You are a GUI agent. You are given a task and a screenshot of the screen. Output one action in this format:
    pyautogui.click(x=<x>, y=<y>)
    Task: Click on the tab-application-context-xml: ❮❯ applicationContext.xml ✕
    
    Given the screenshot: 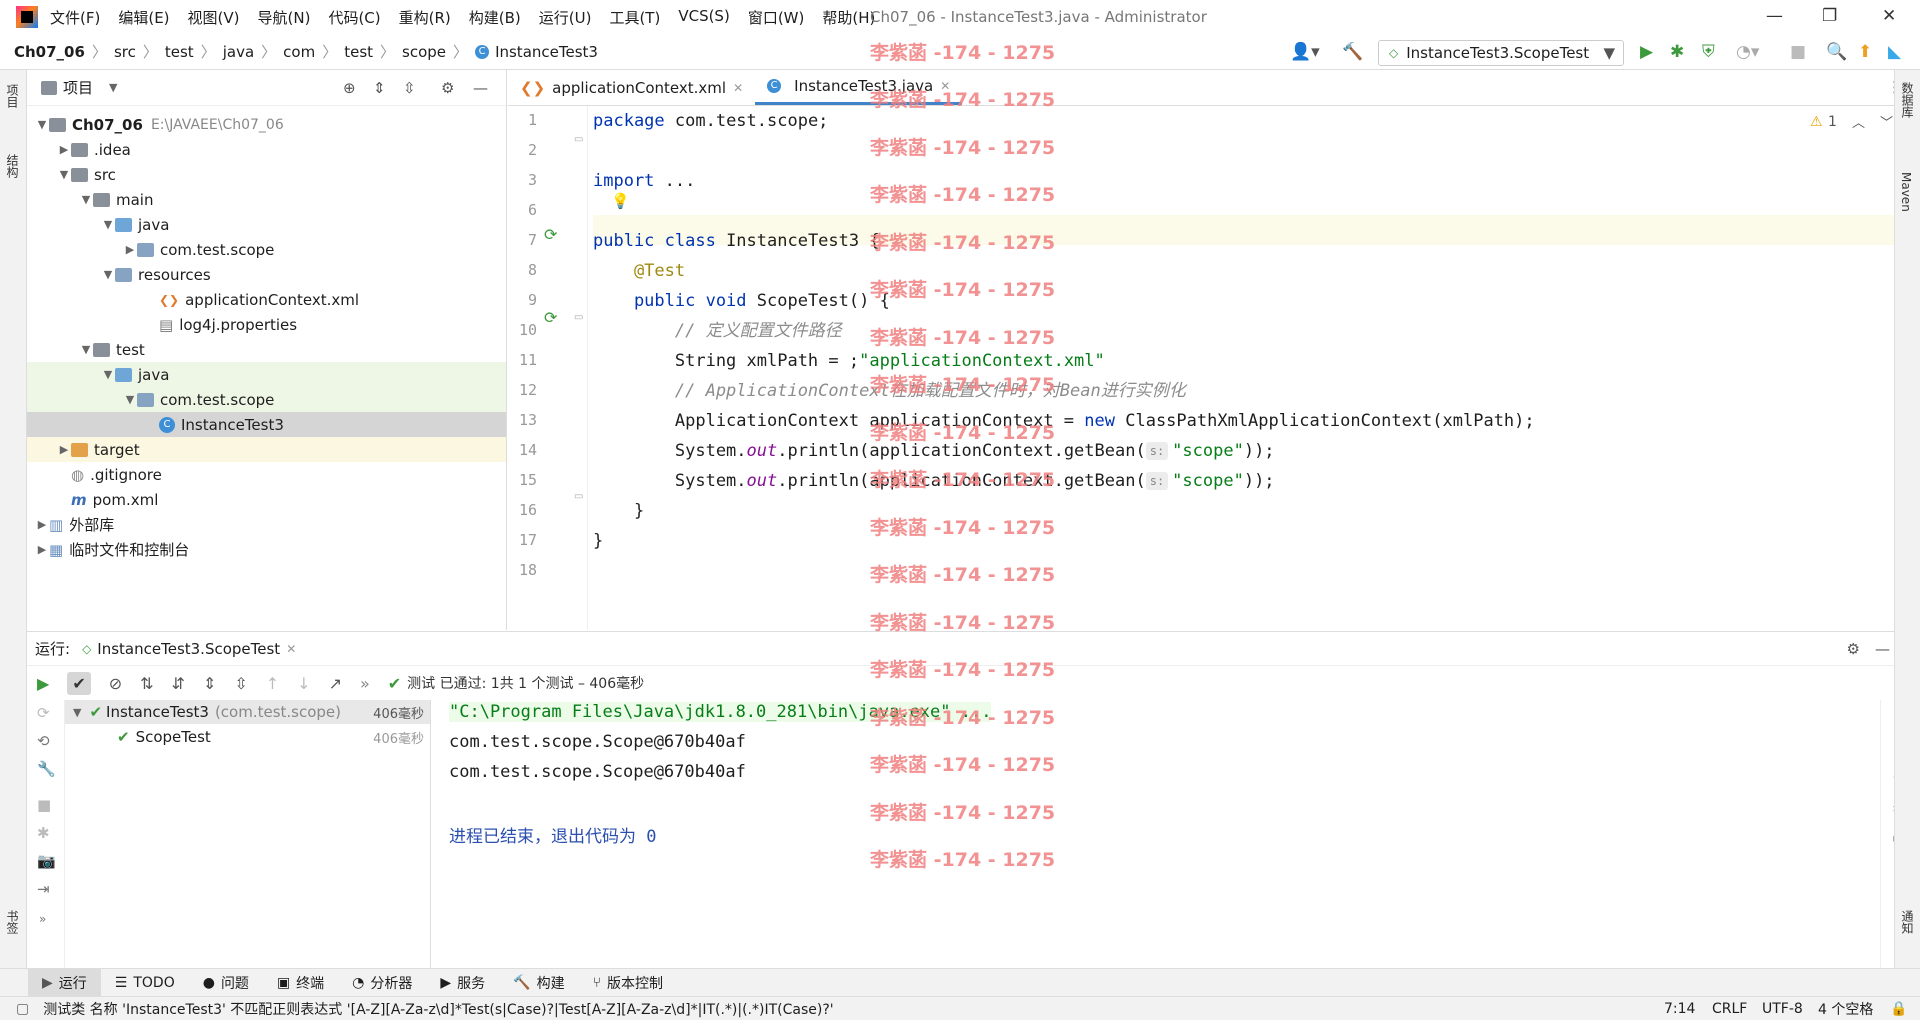 What is the action you would take?
    pyautogui.click(x=631, y=87)
    